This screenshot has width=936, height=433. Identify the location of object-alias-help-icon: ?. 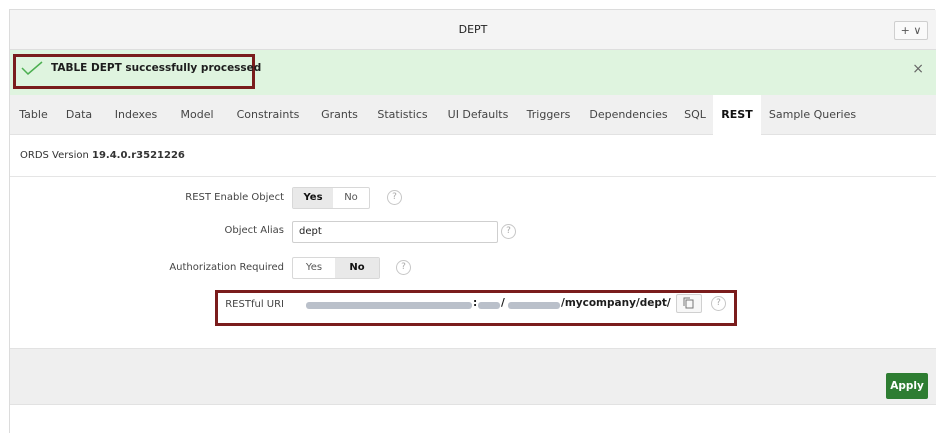
(508, 231).